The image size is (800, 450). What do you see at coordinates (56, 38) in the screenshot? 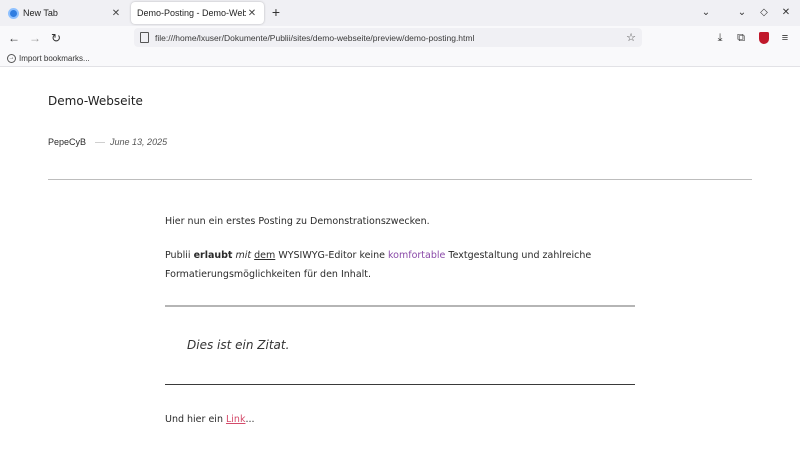
I see `reload-icon: ↻` at bounding box center [56, 38].